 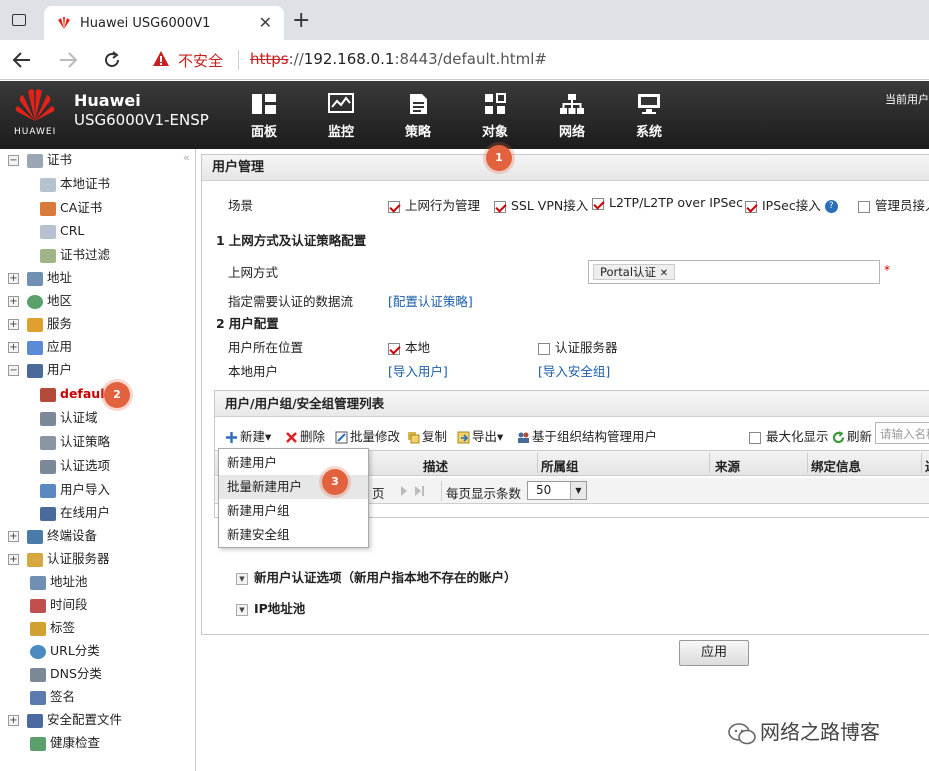 What do you see at coordinates (305, 435) in the screenshot?
I see `delete-button: 删除` at bounding box center [305, 435].